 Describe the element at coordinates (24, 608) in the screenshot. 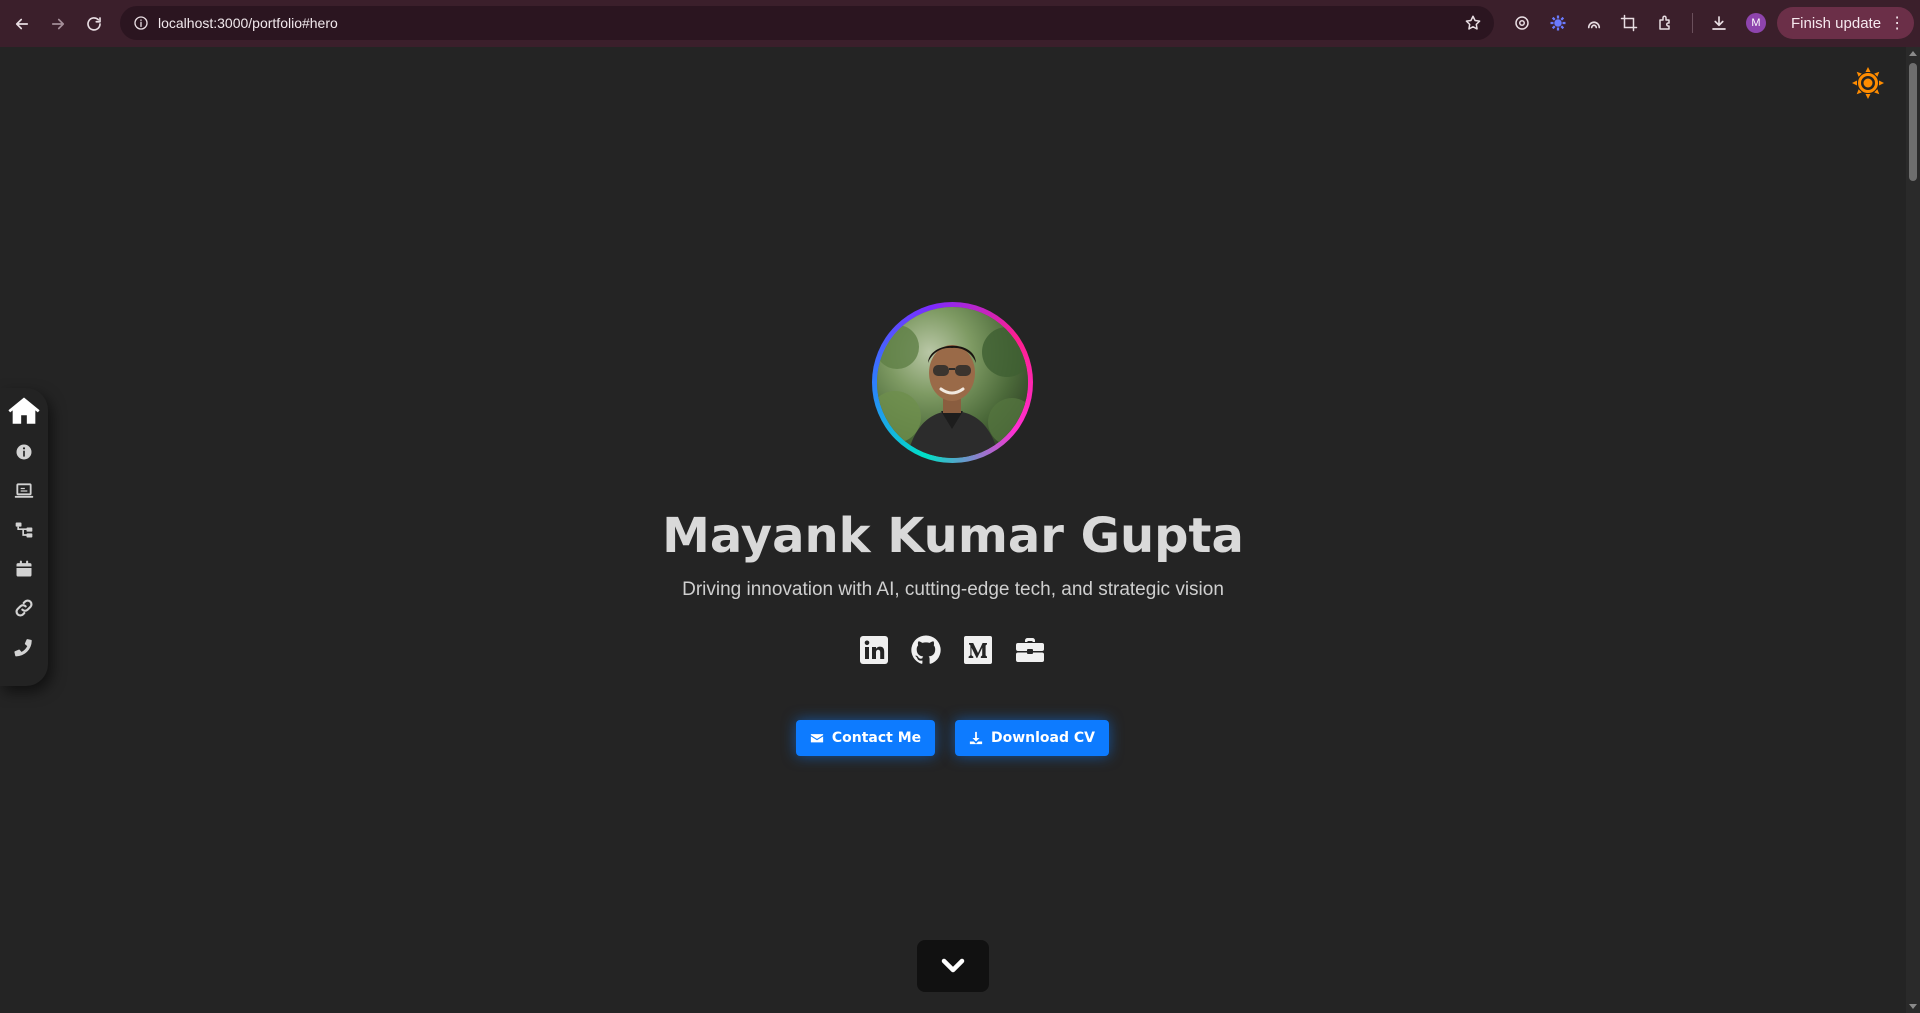

I see `nav-links-link-icon` at that location.